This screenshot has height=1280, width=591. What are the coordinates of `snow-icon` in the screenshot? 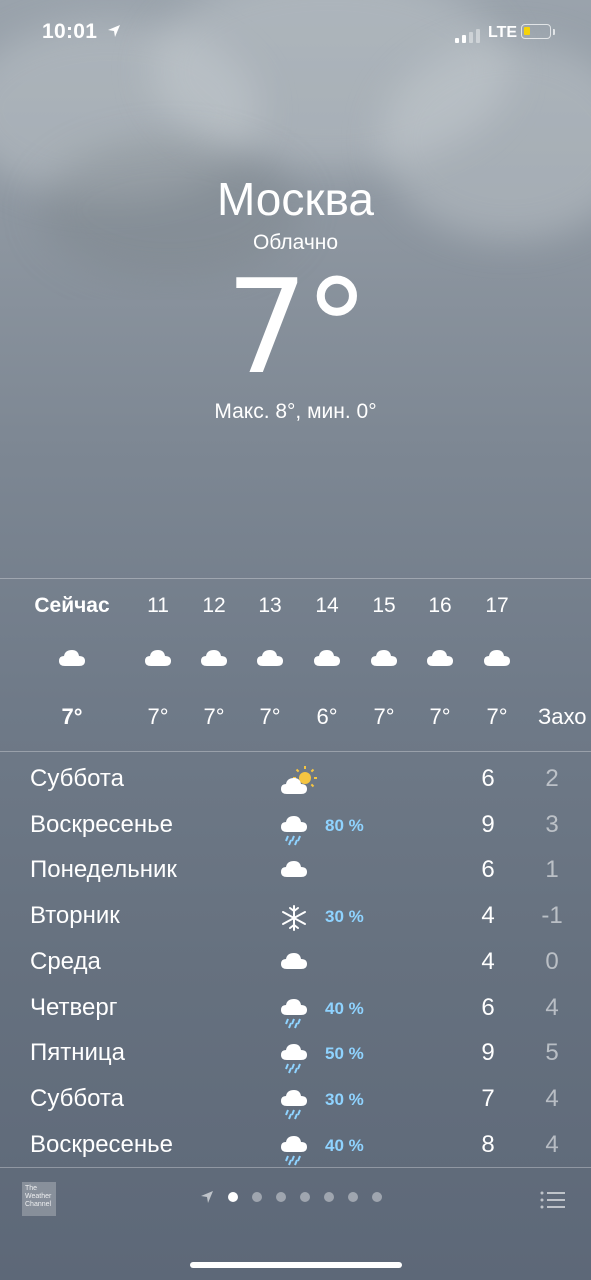 It's located at (294, 920).